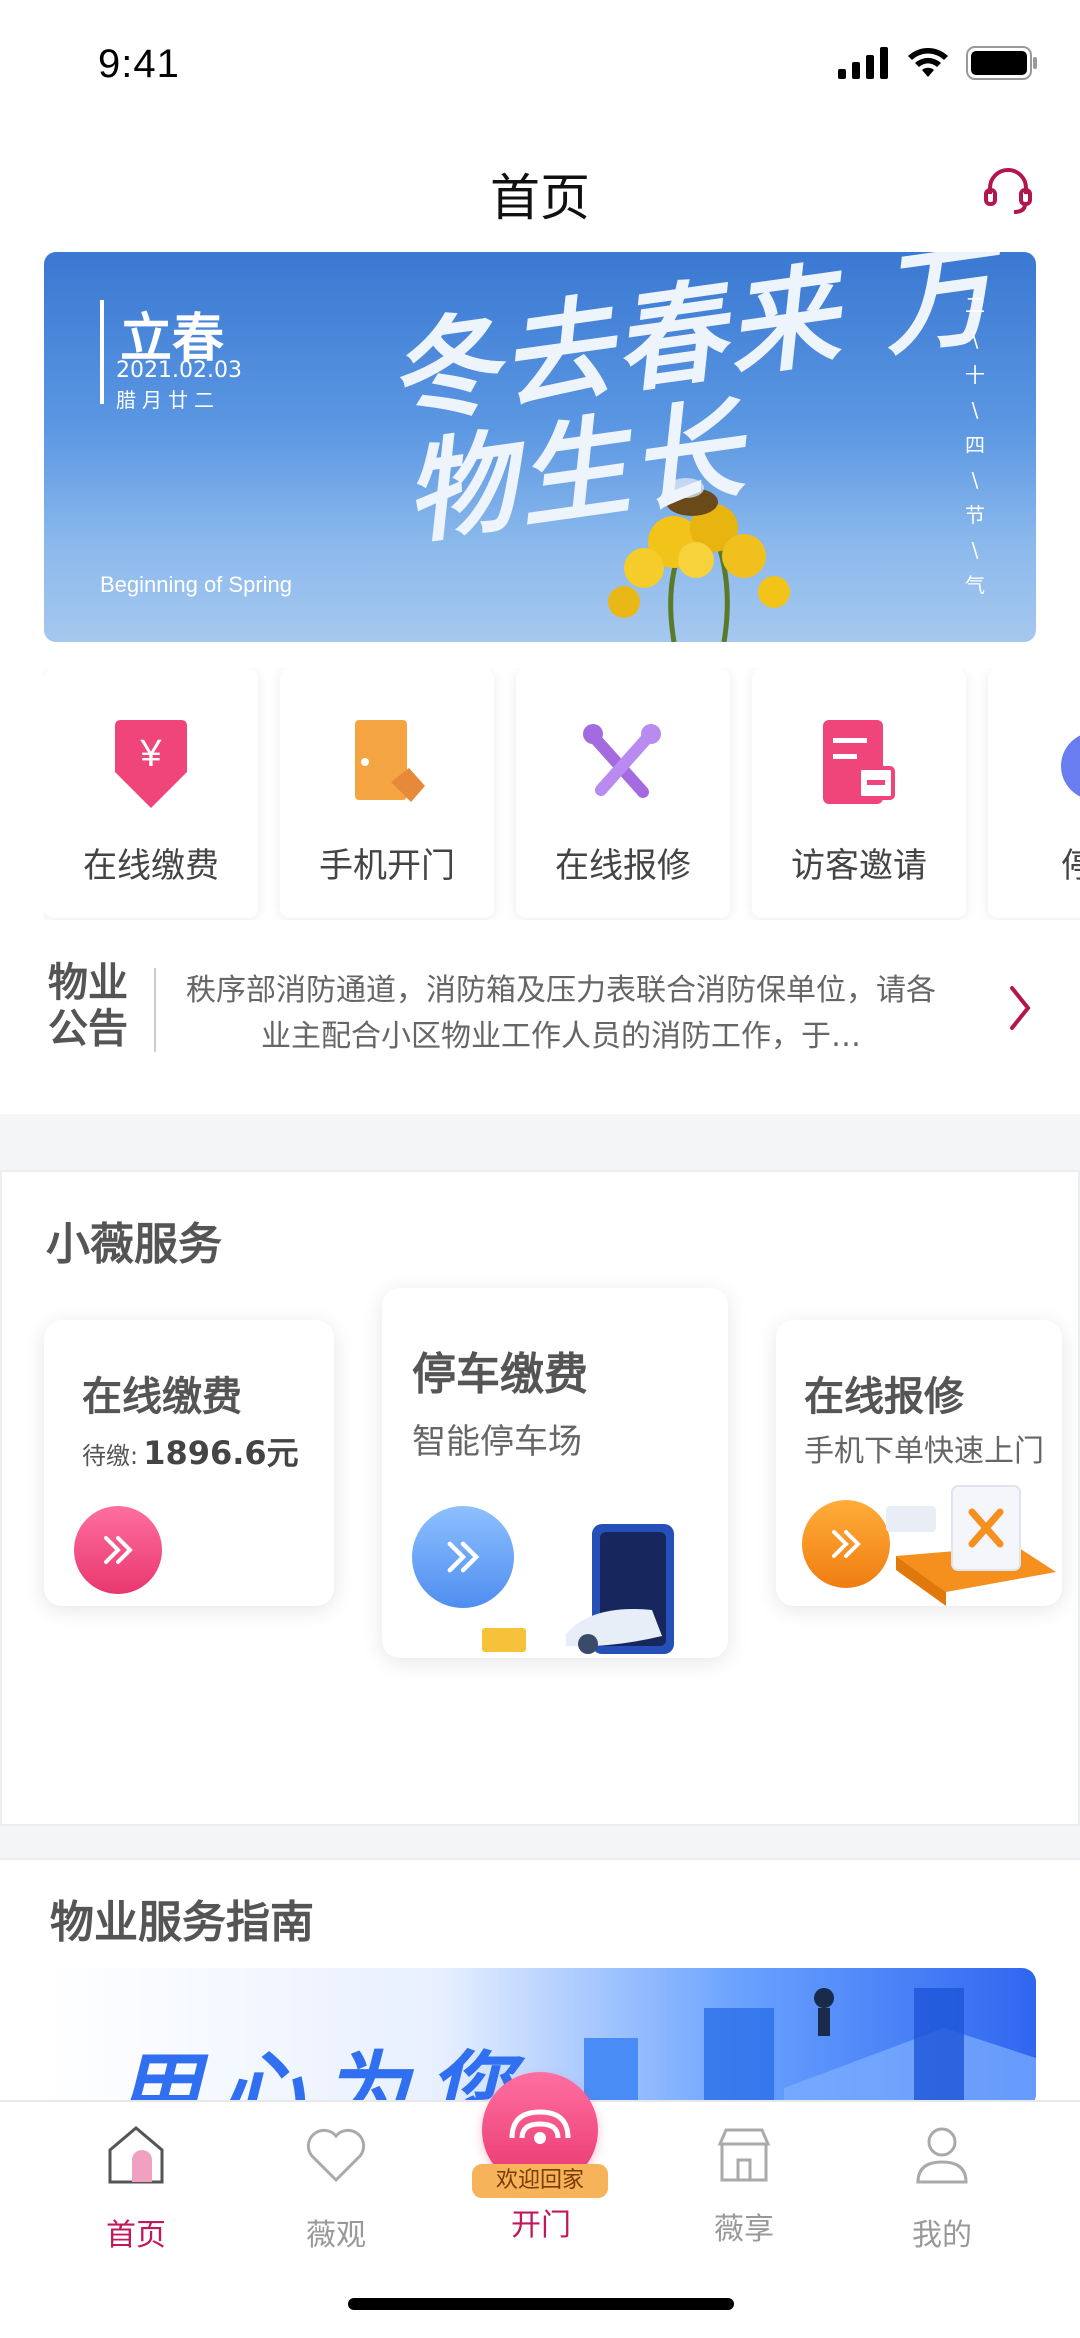  I want to click on service-card-repair: 在线报修 手机下单快速上门, so click(919, 1463).